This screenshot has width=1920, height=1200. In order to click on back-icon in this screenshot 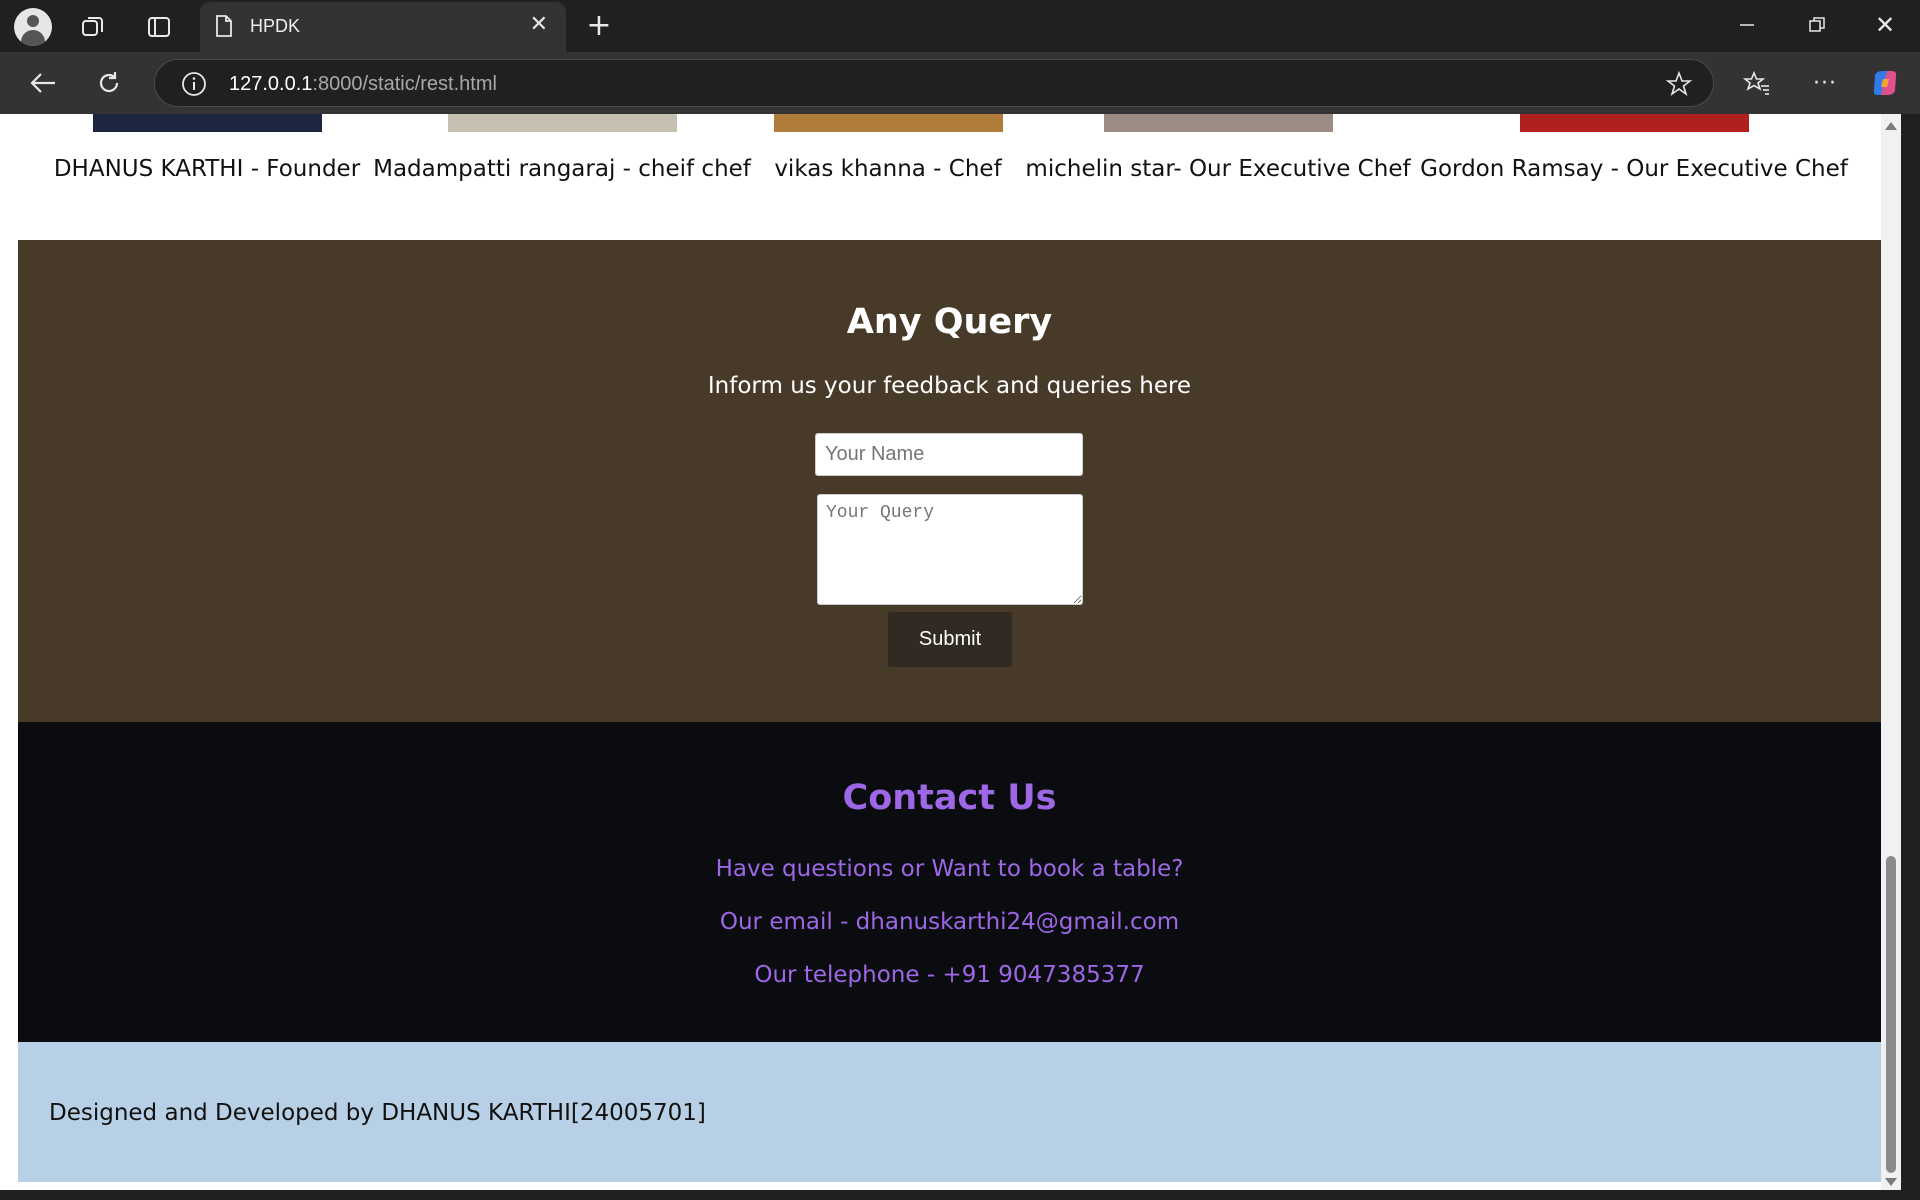, I will do `click(43, 83)`.